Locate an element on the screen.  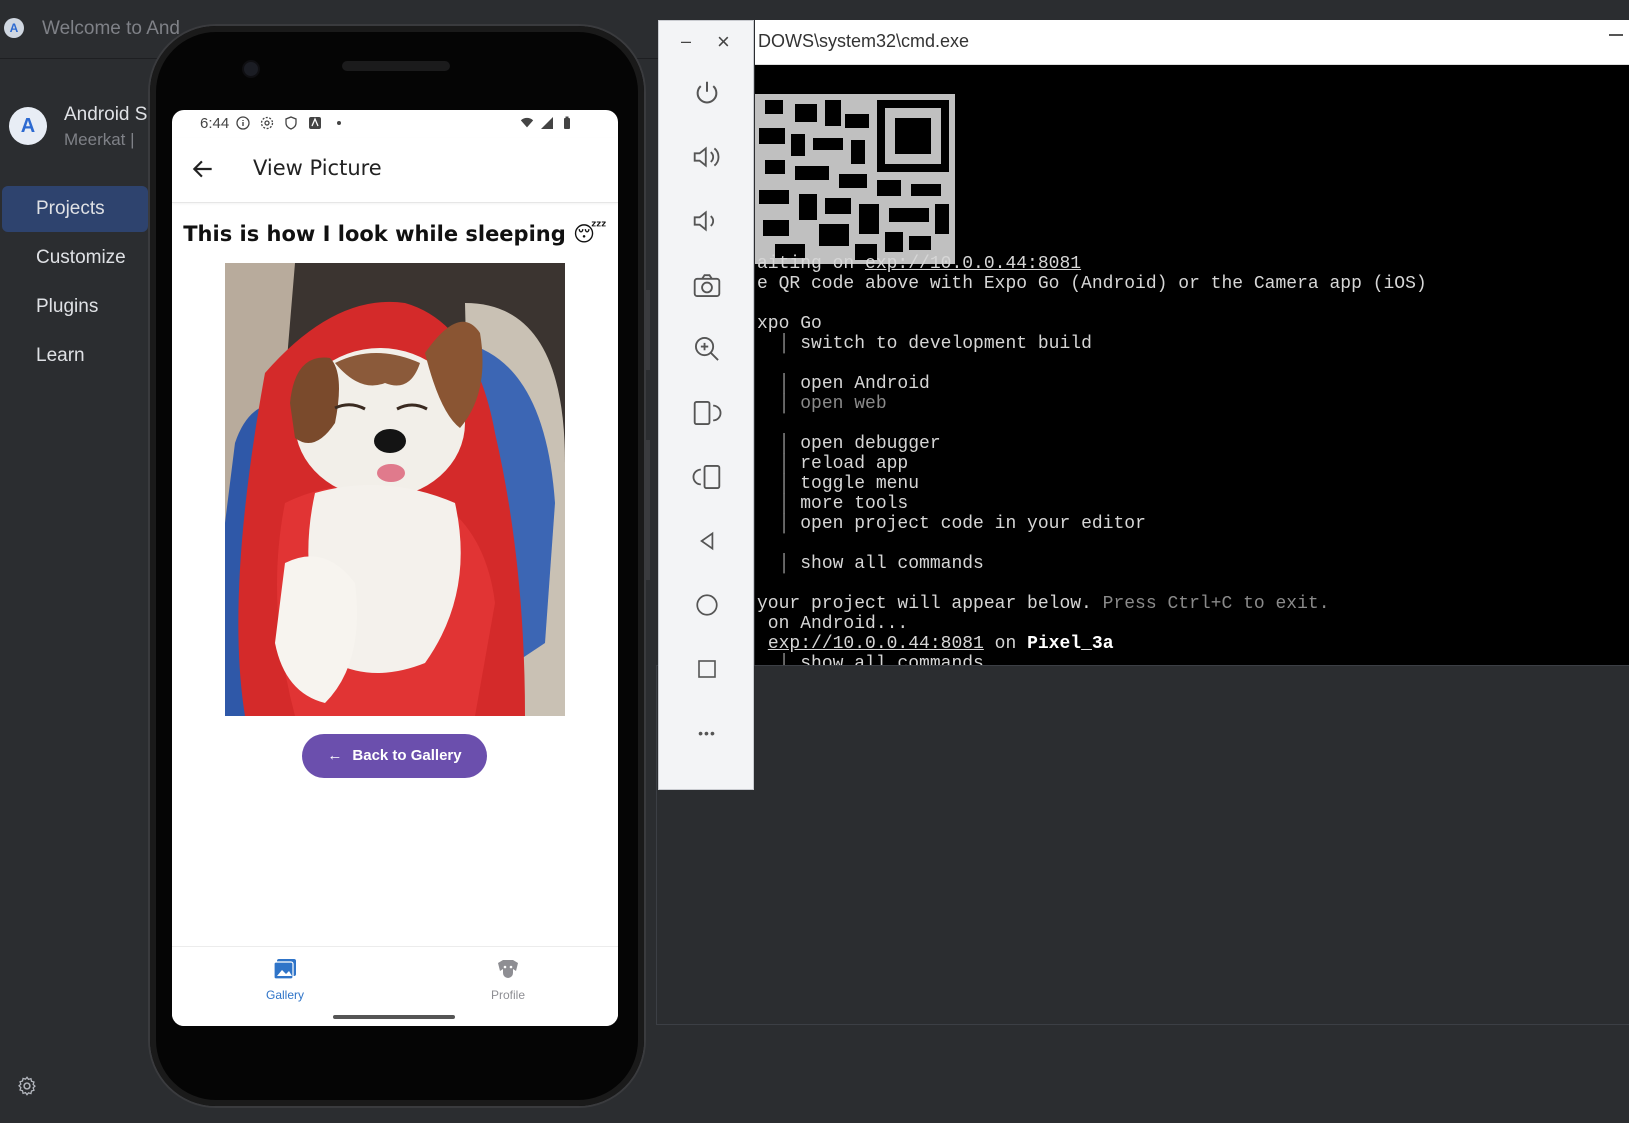
back-icon is located at coordinates (707, 541).